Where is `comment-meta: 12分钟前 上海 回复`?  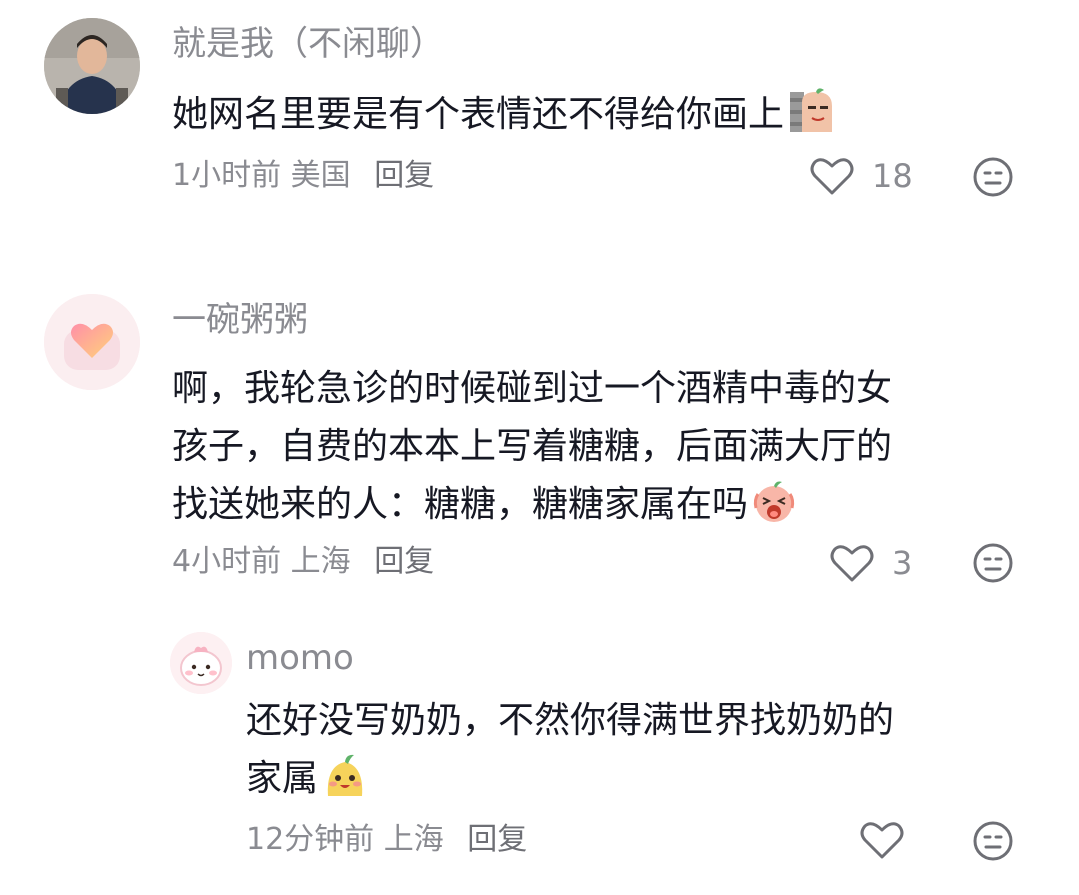 comment-meta: 12分钟前 上海 回复 is located at coordinates (386, 840).